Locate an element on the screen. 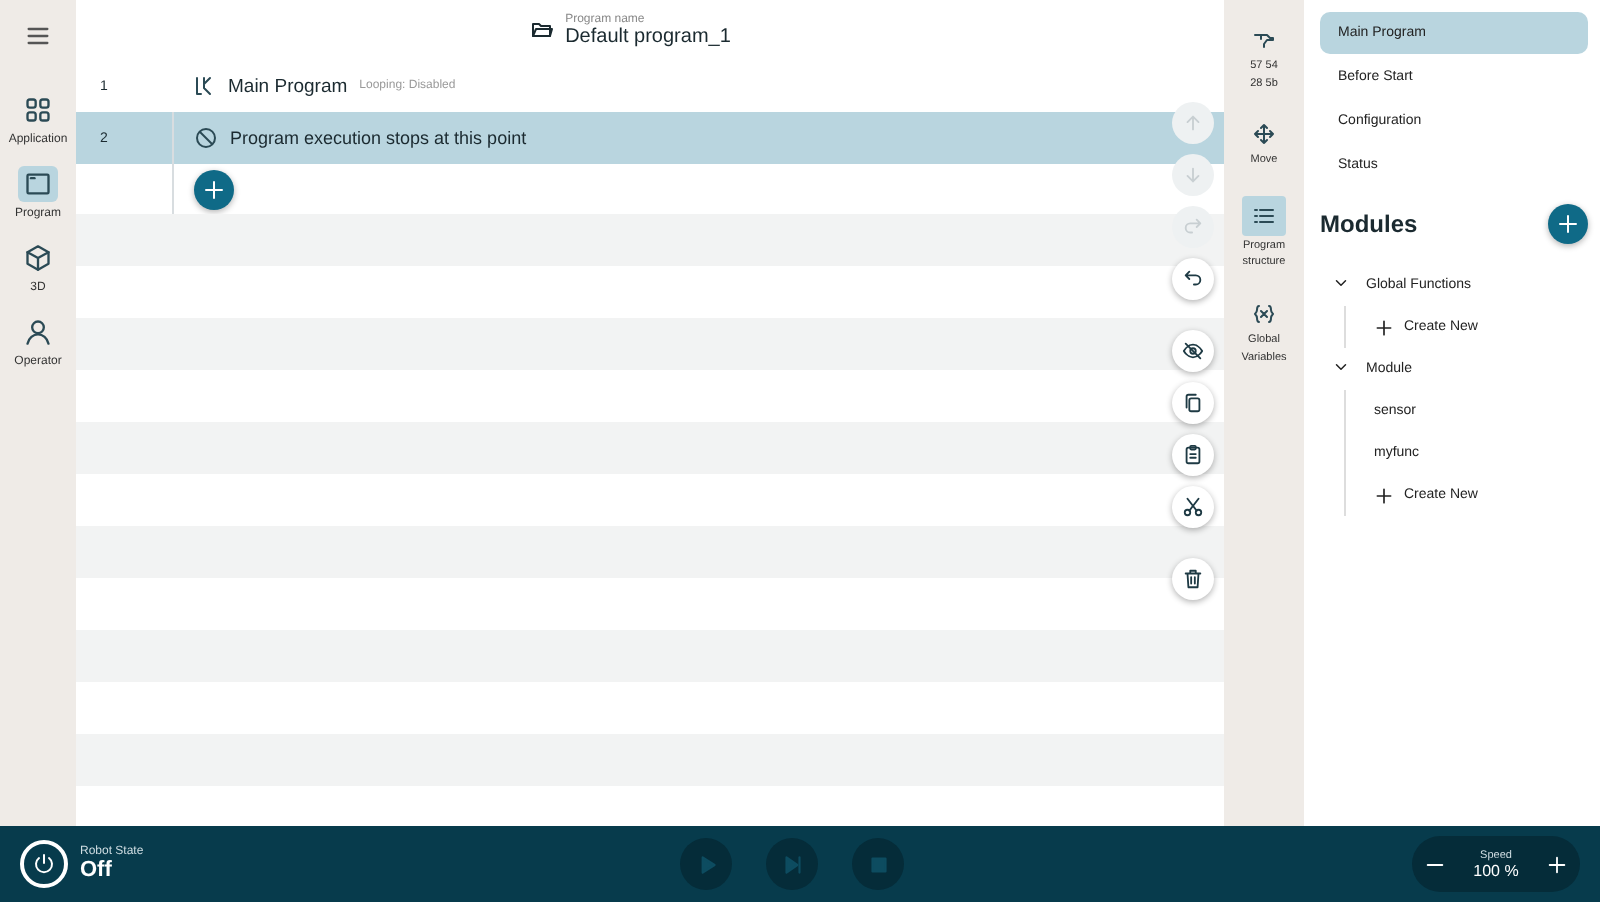  variable-icon is located at coordinates (1264, 313).